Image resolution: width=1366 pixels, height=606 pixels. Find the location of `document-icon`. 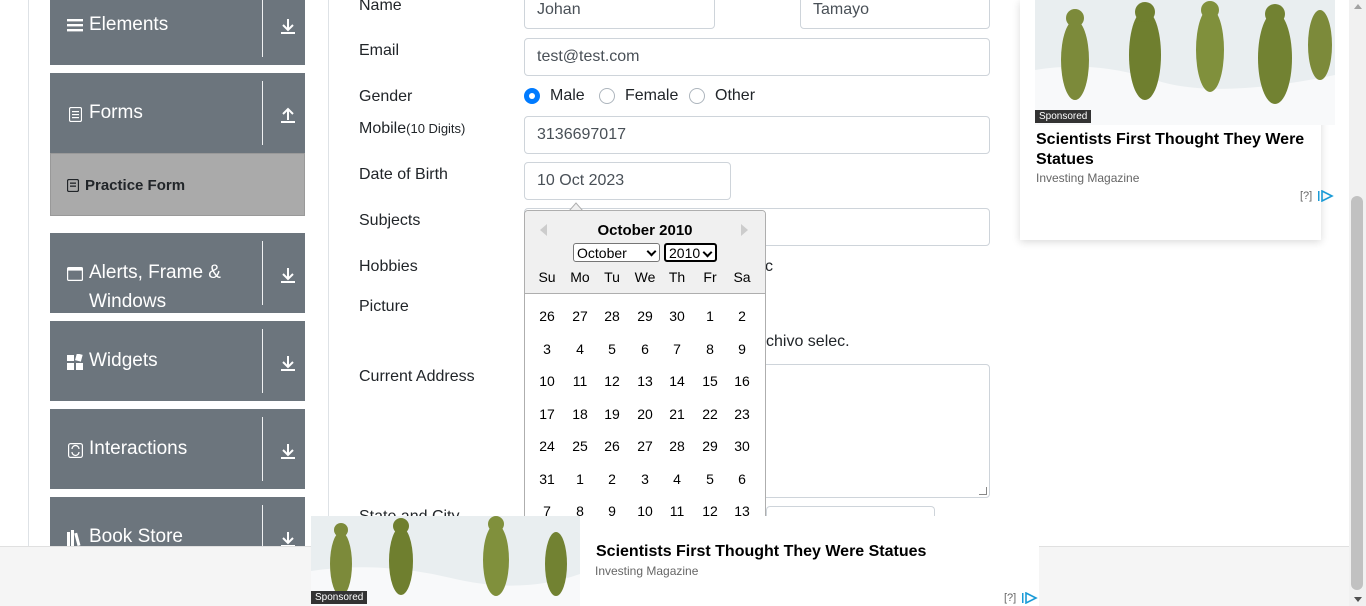

document-icon is located at coordinates (75, 114).